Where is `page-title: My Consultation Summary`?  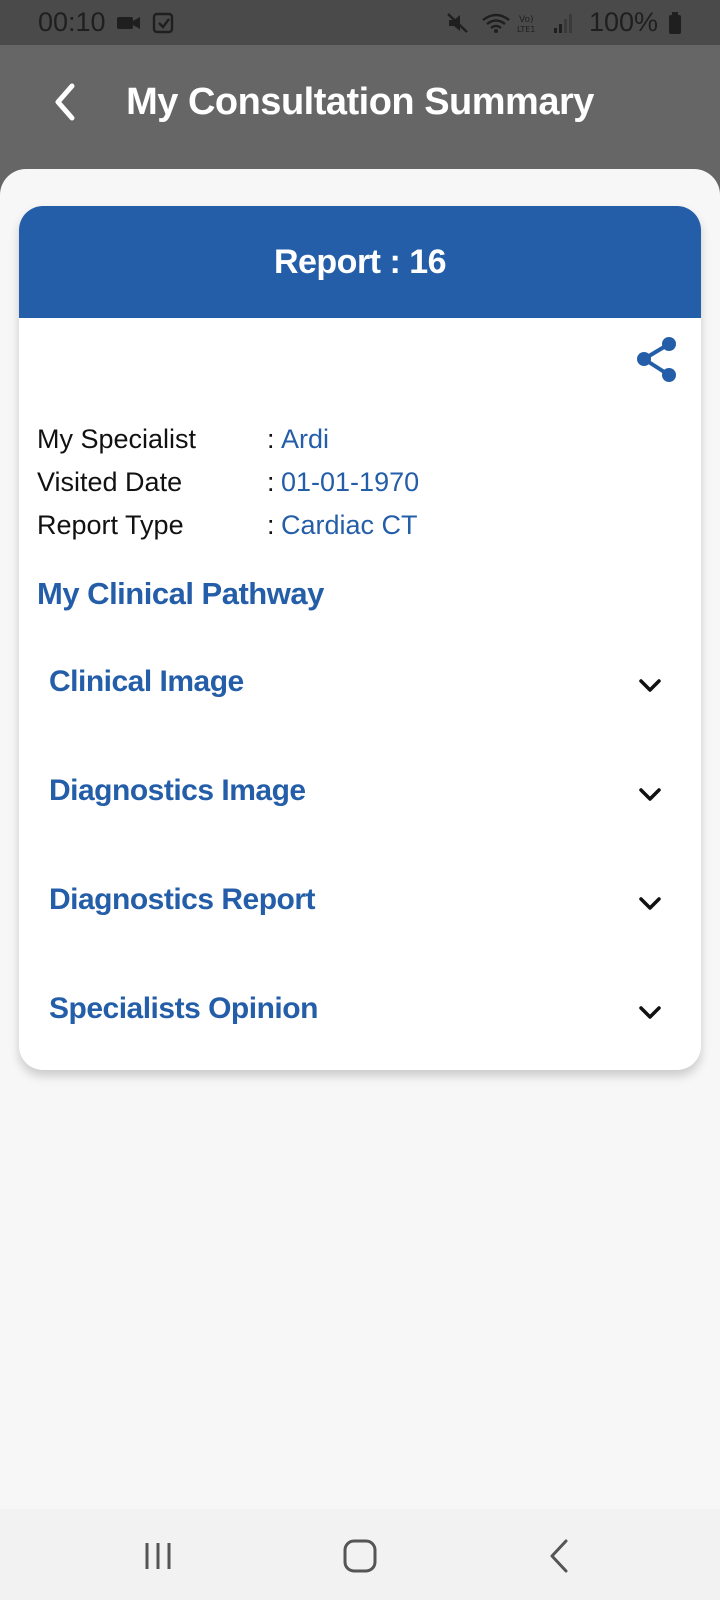
page-title: My Consultation Summary is located at coordinates (360, 102).